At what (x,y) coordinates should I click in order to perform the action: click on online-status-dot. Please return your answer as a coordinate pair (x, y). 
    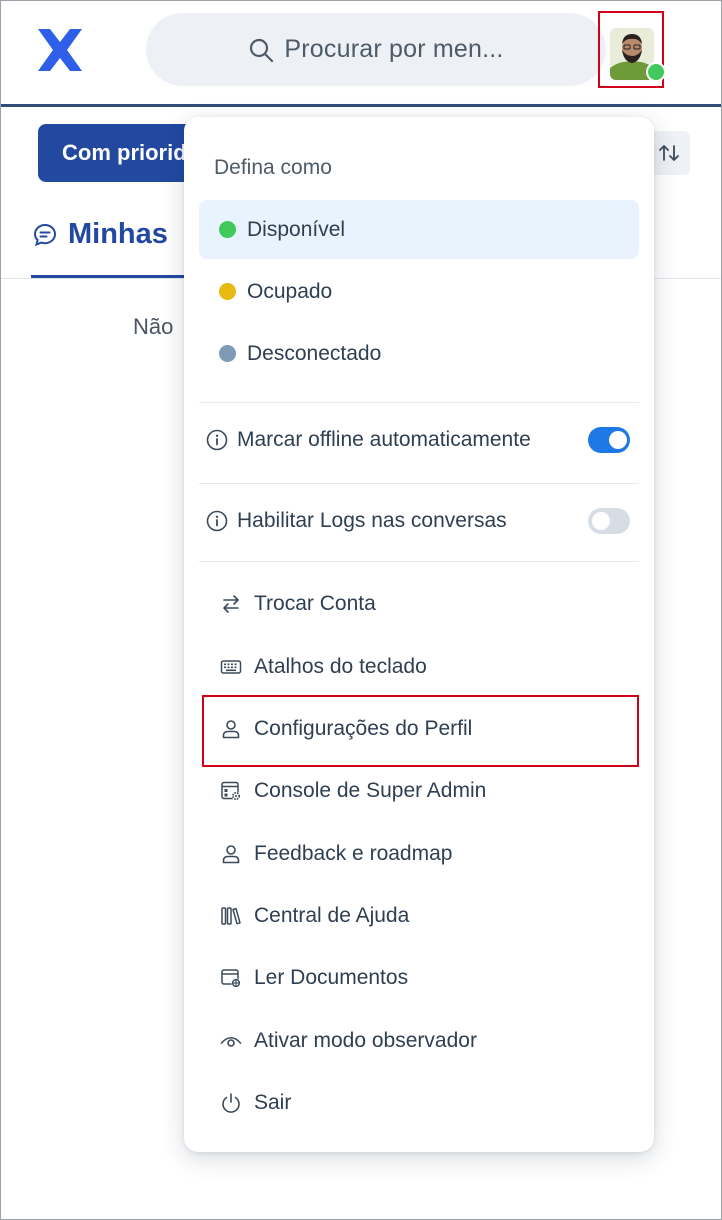
    Looking at the image, I should click on (656, 72).